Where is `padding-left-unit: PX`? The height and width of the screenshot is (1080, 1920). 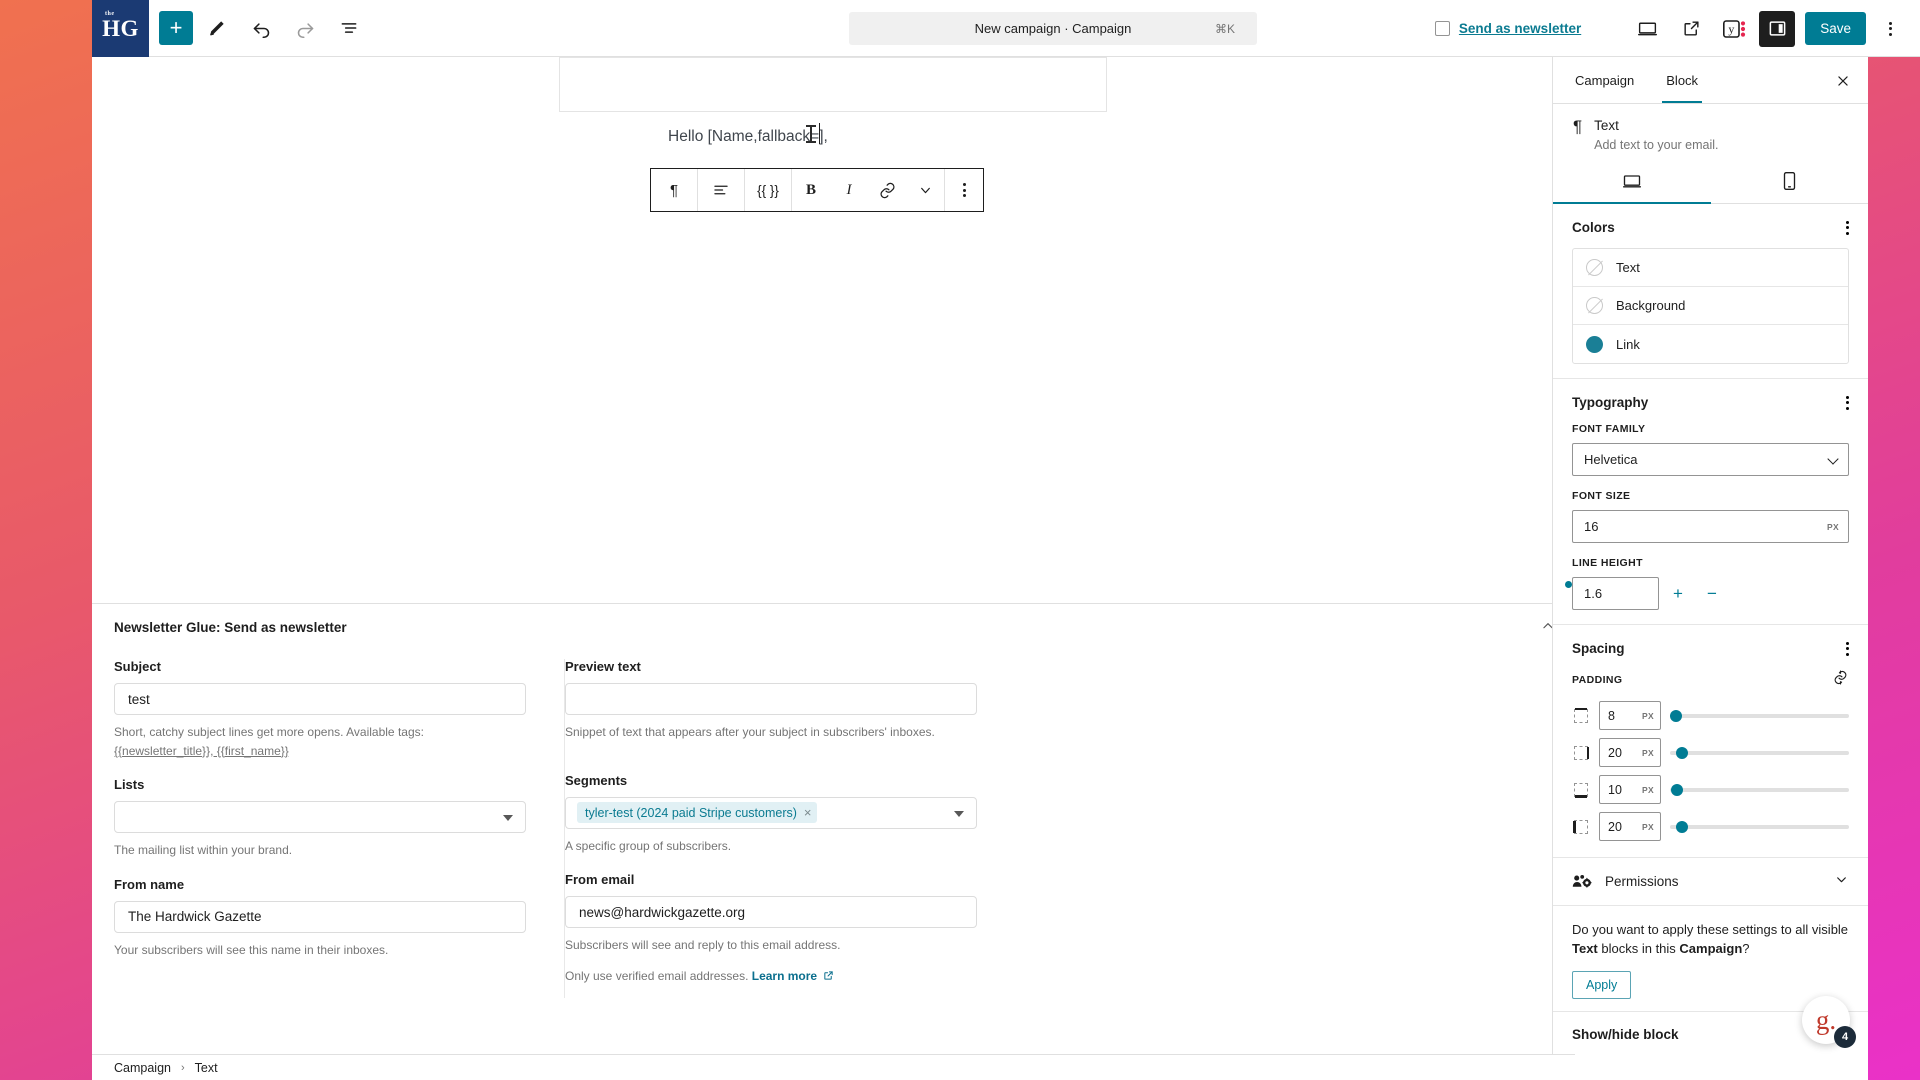 padding-left-unit: PX is located at coordinates (1648, 826).